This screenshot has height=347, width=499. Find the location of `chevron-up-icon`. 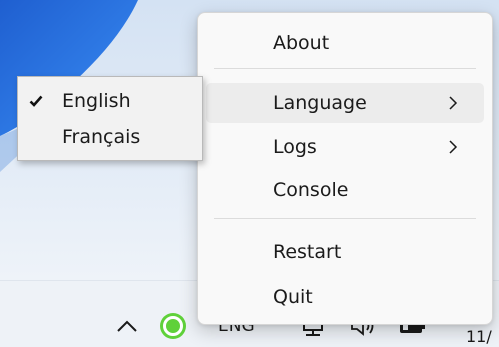

chevron-up-icon is located at coordinates (127, 326).